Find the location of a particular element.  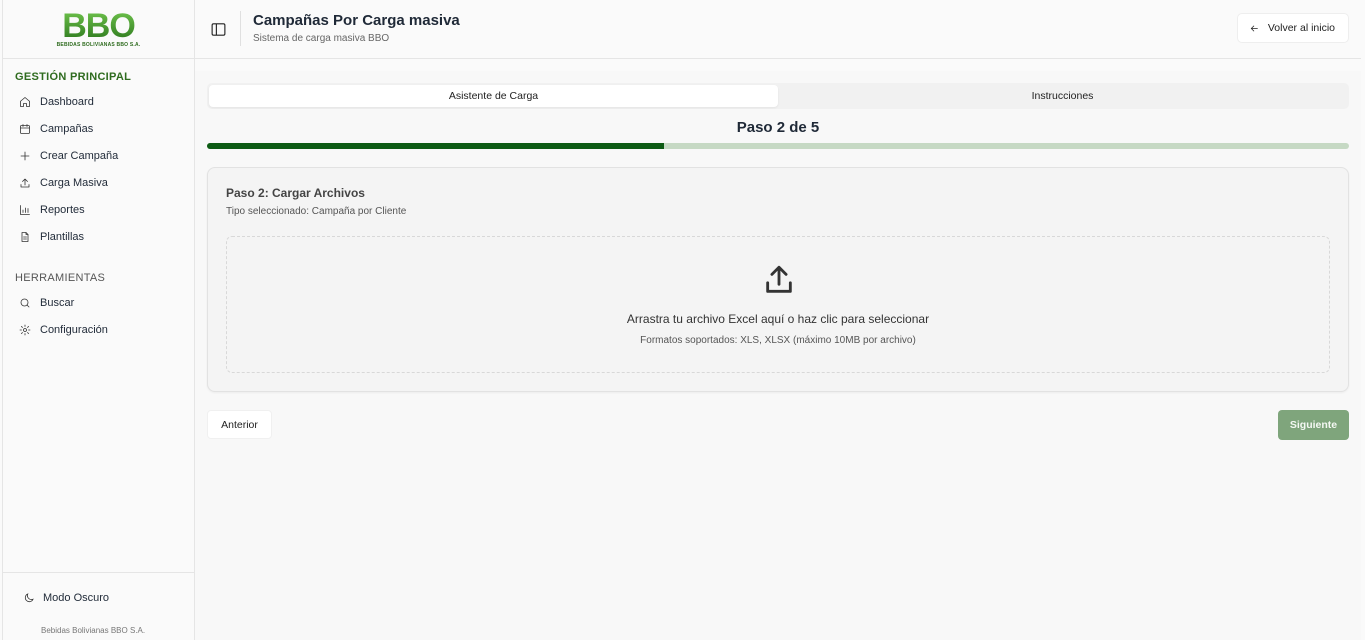

next-button: Siguiente is located at coordinates (1313, 425).